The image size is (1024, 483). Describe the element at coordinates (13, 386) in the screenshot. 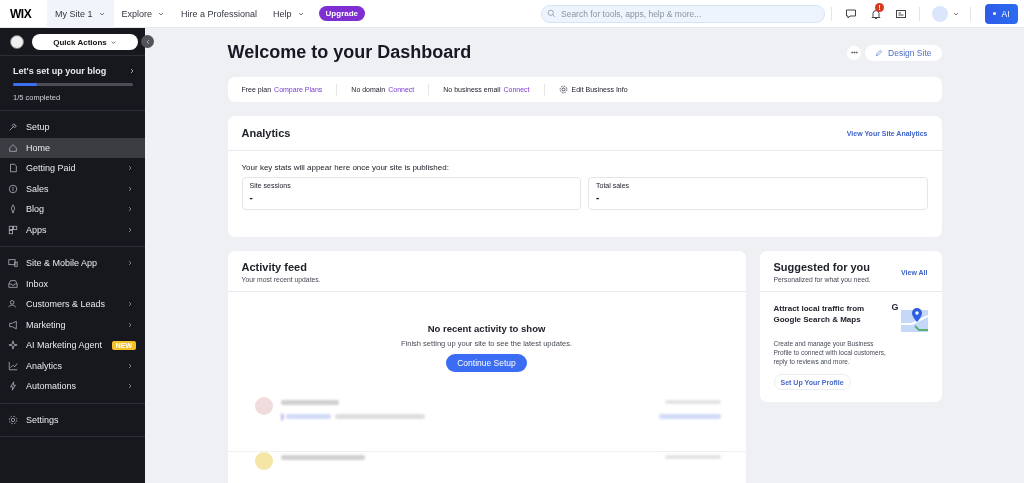

I see `lightning-icon` at that location.